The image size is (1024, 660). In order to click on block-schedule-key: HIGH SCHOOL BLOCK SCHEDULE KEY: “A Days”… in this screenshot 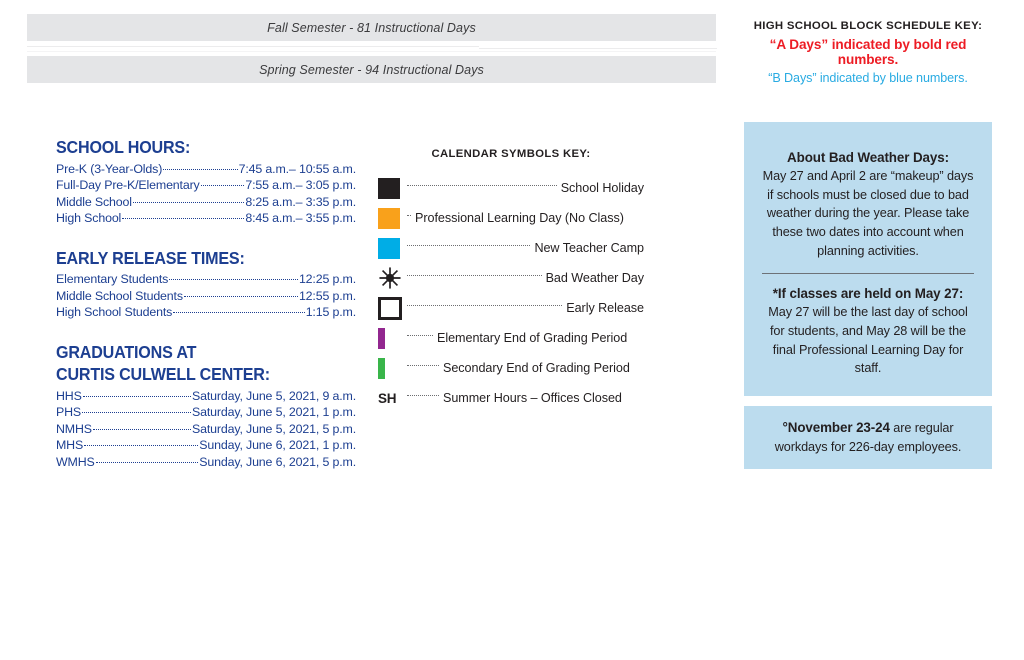, I will do `click(868, 52)`.